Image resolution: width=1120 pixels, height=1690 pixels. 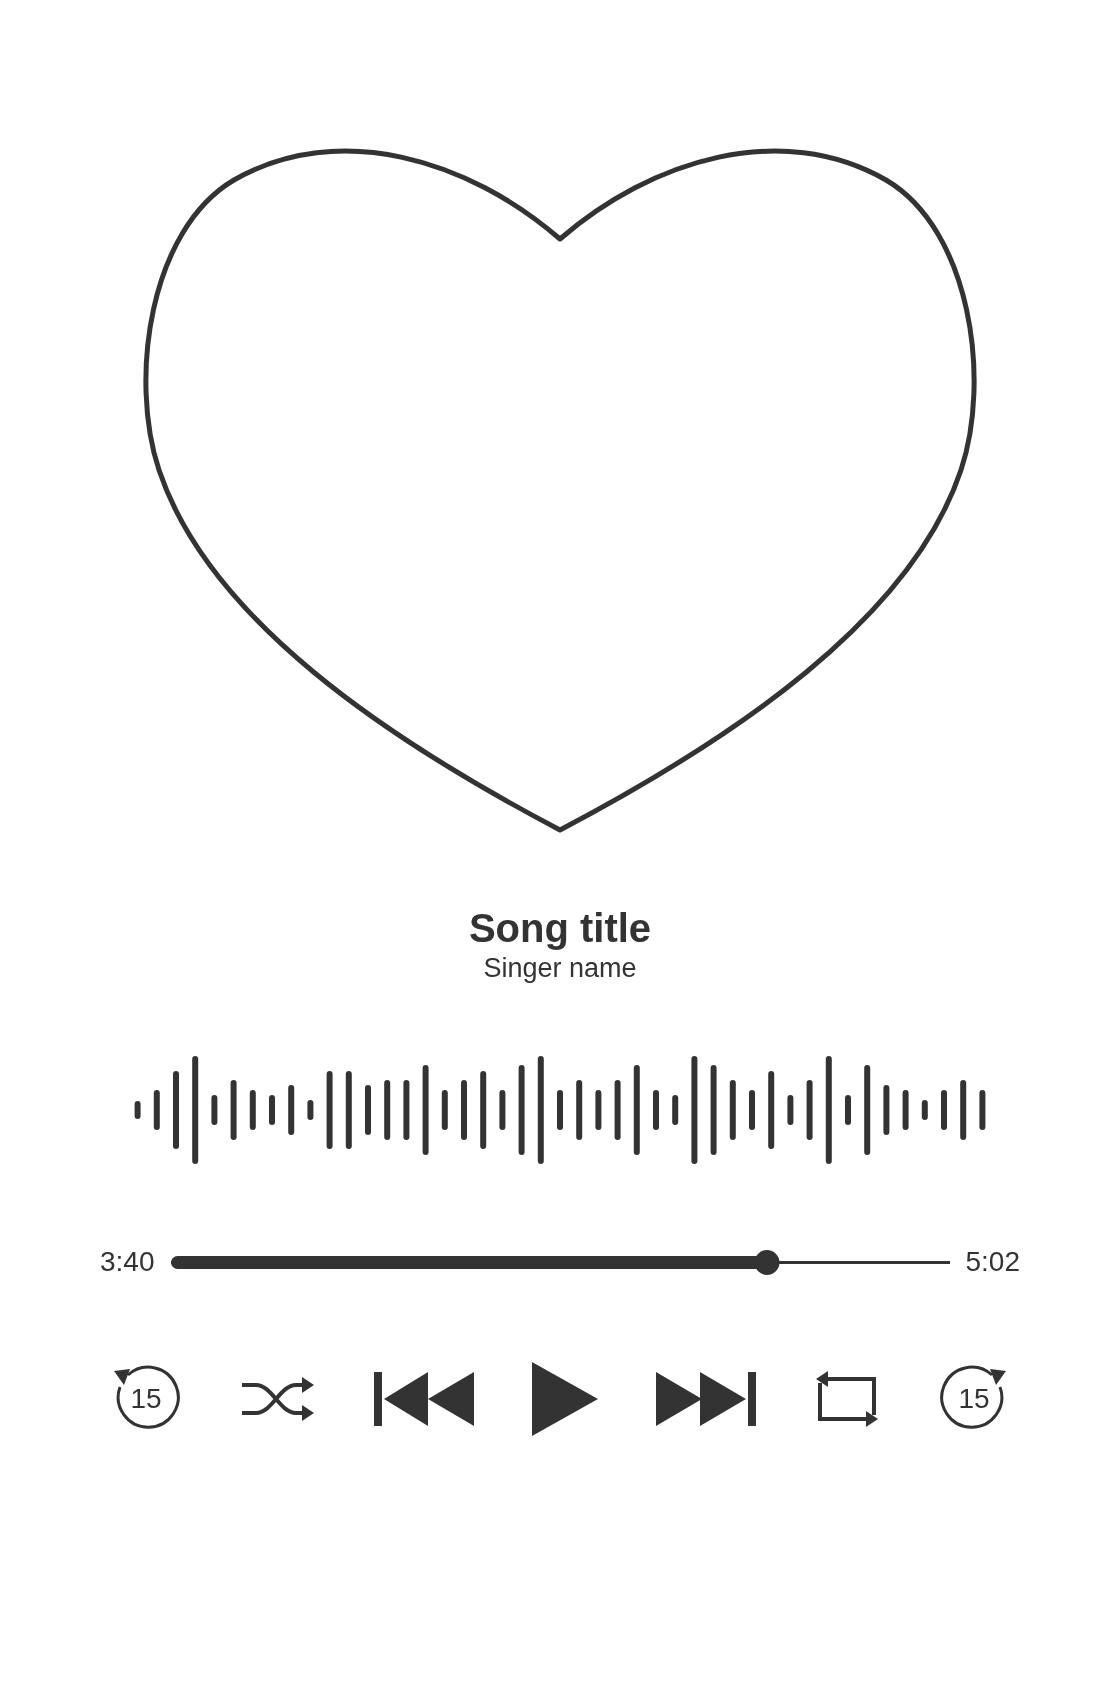 I want to click on play-button, so click(x=565, y=1399).